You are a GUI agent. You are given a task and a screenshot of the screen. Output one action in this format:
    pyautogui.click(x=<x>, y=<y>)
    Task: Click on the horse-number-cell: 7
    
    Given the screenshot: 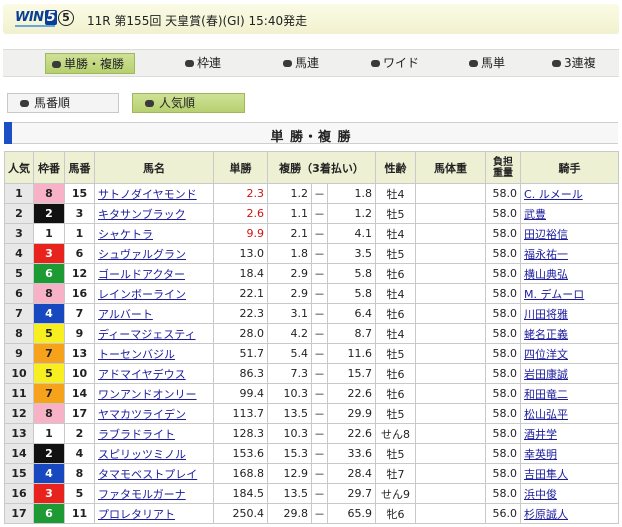 What is the action you would take?
    pyautogui.click(x=79, y=313)
    